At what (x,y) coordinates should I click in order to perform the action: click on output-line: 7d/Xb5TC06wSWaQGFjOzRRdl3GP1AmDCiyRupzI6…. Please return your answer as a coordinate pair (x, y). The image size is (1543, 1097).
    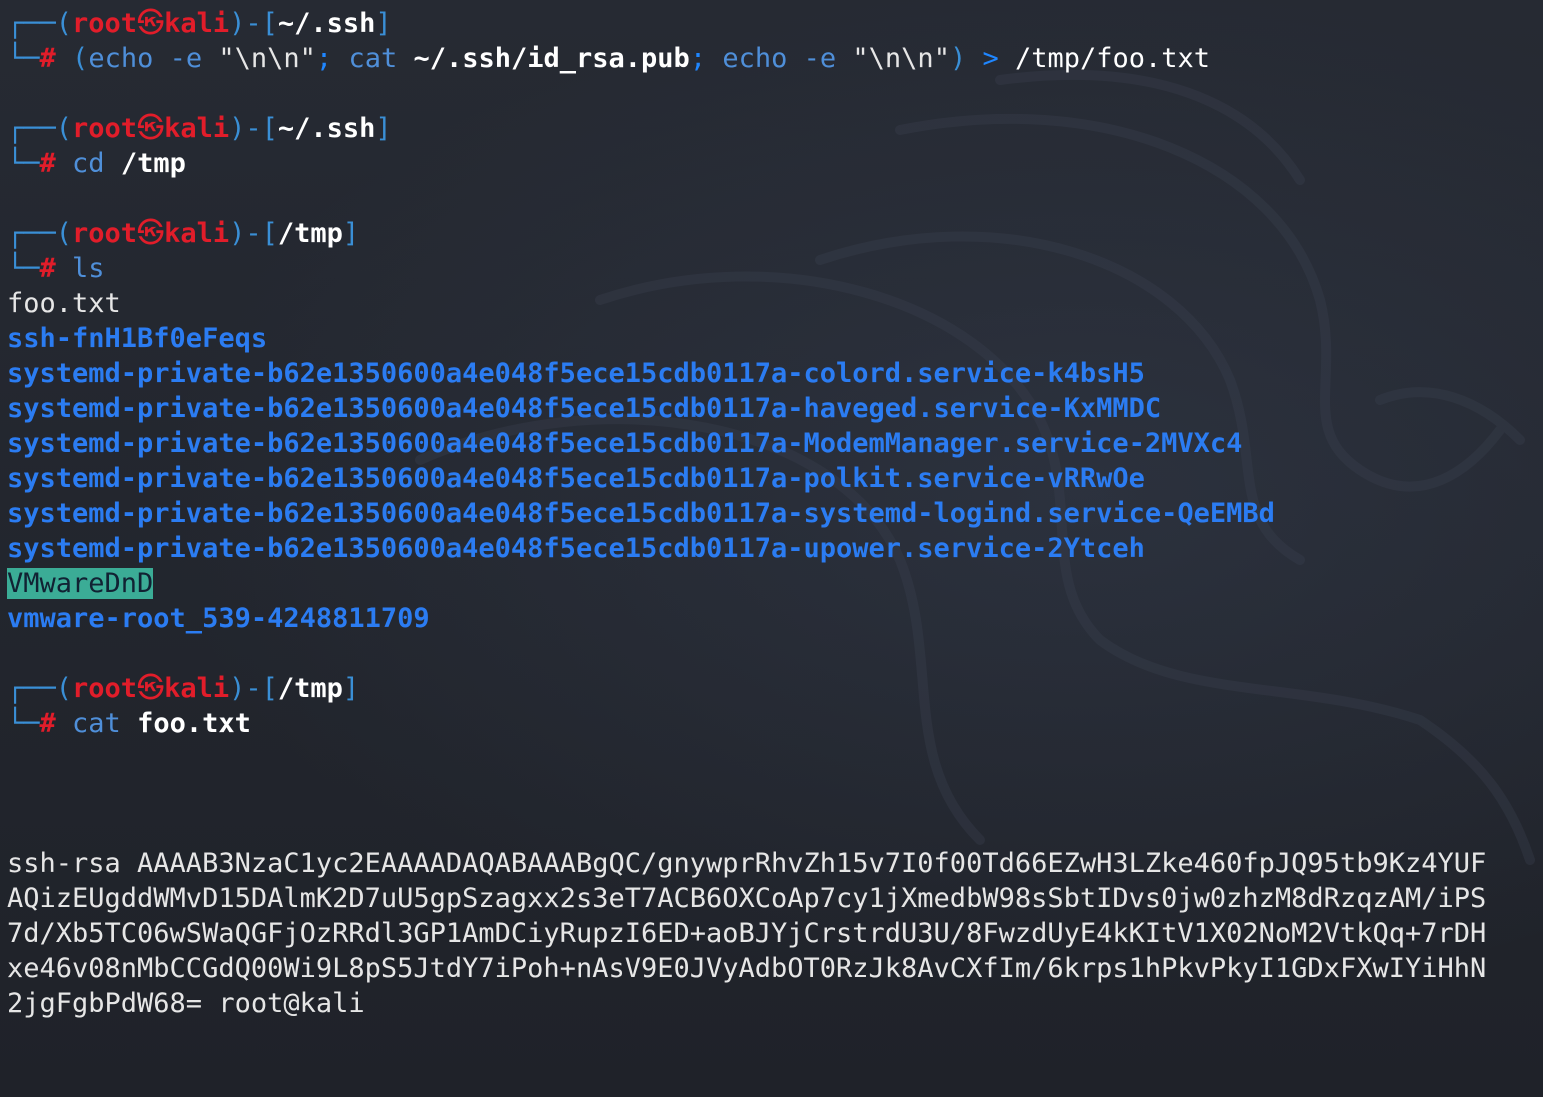
    Looking at the image, I should click on (747, 933).